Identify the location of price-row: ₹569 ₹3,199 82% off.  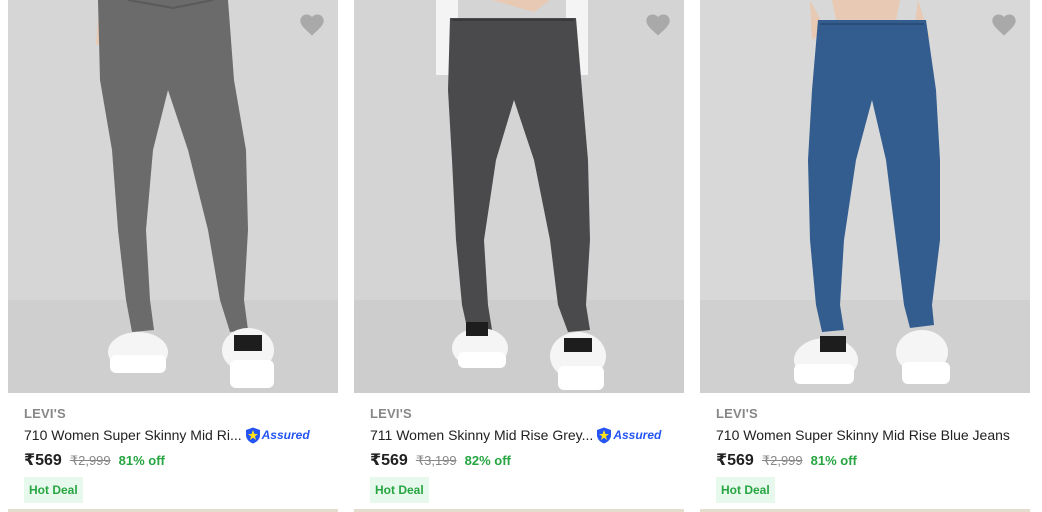
(440, 461).